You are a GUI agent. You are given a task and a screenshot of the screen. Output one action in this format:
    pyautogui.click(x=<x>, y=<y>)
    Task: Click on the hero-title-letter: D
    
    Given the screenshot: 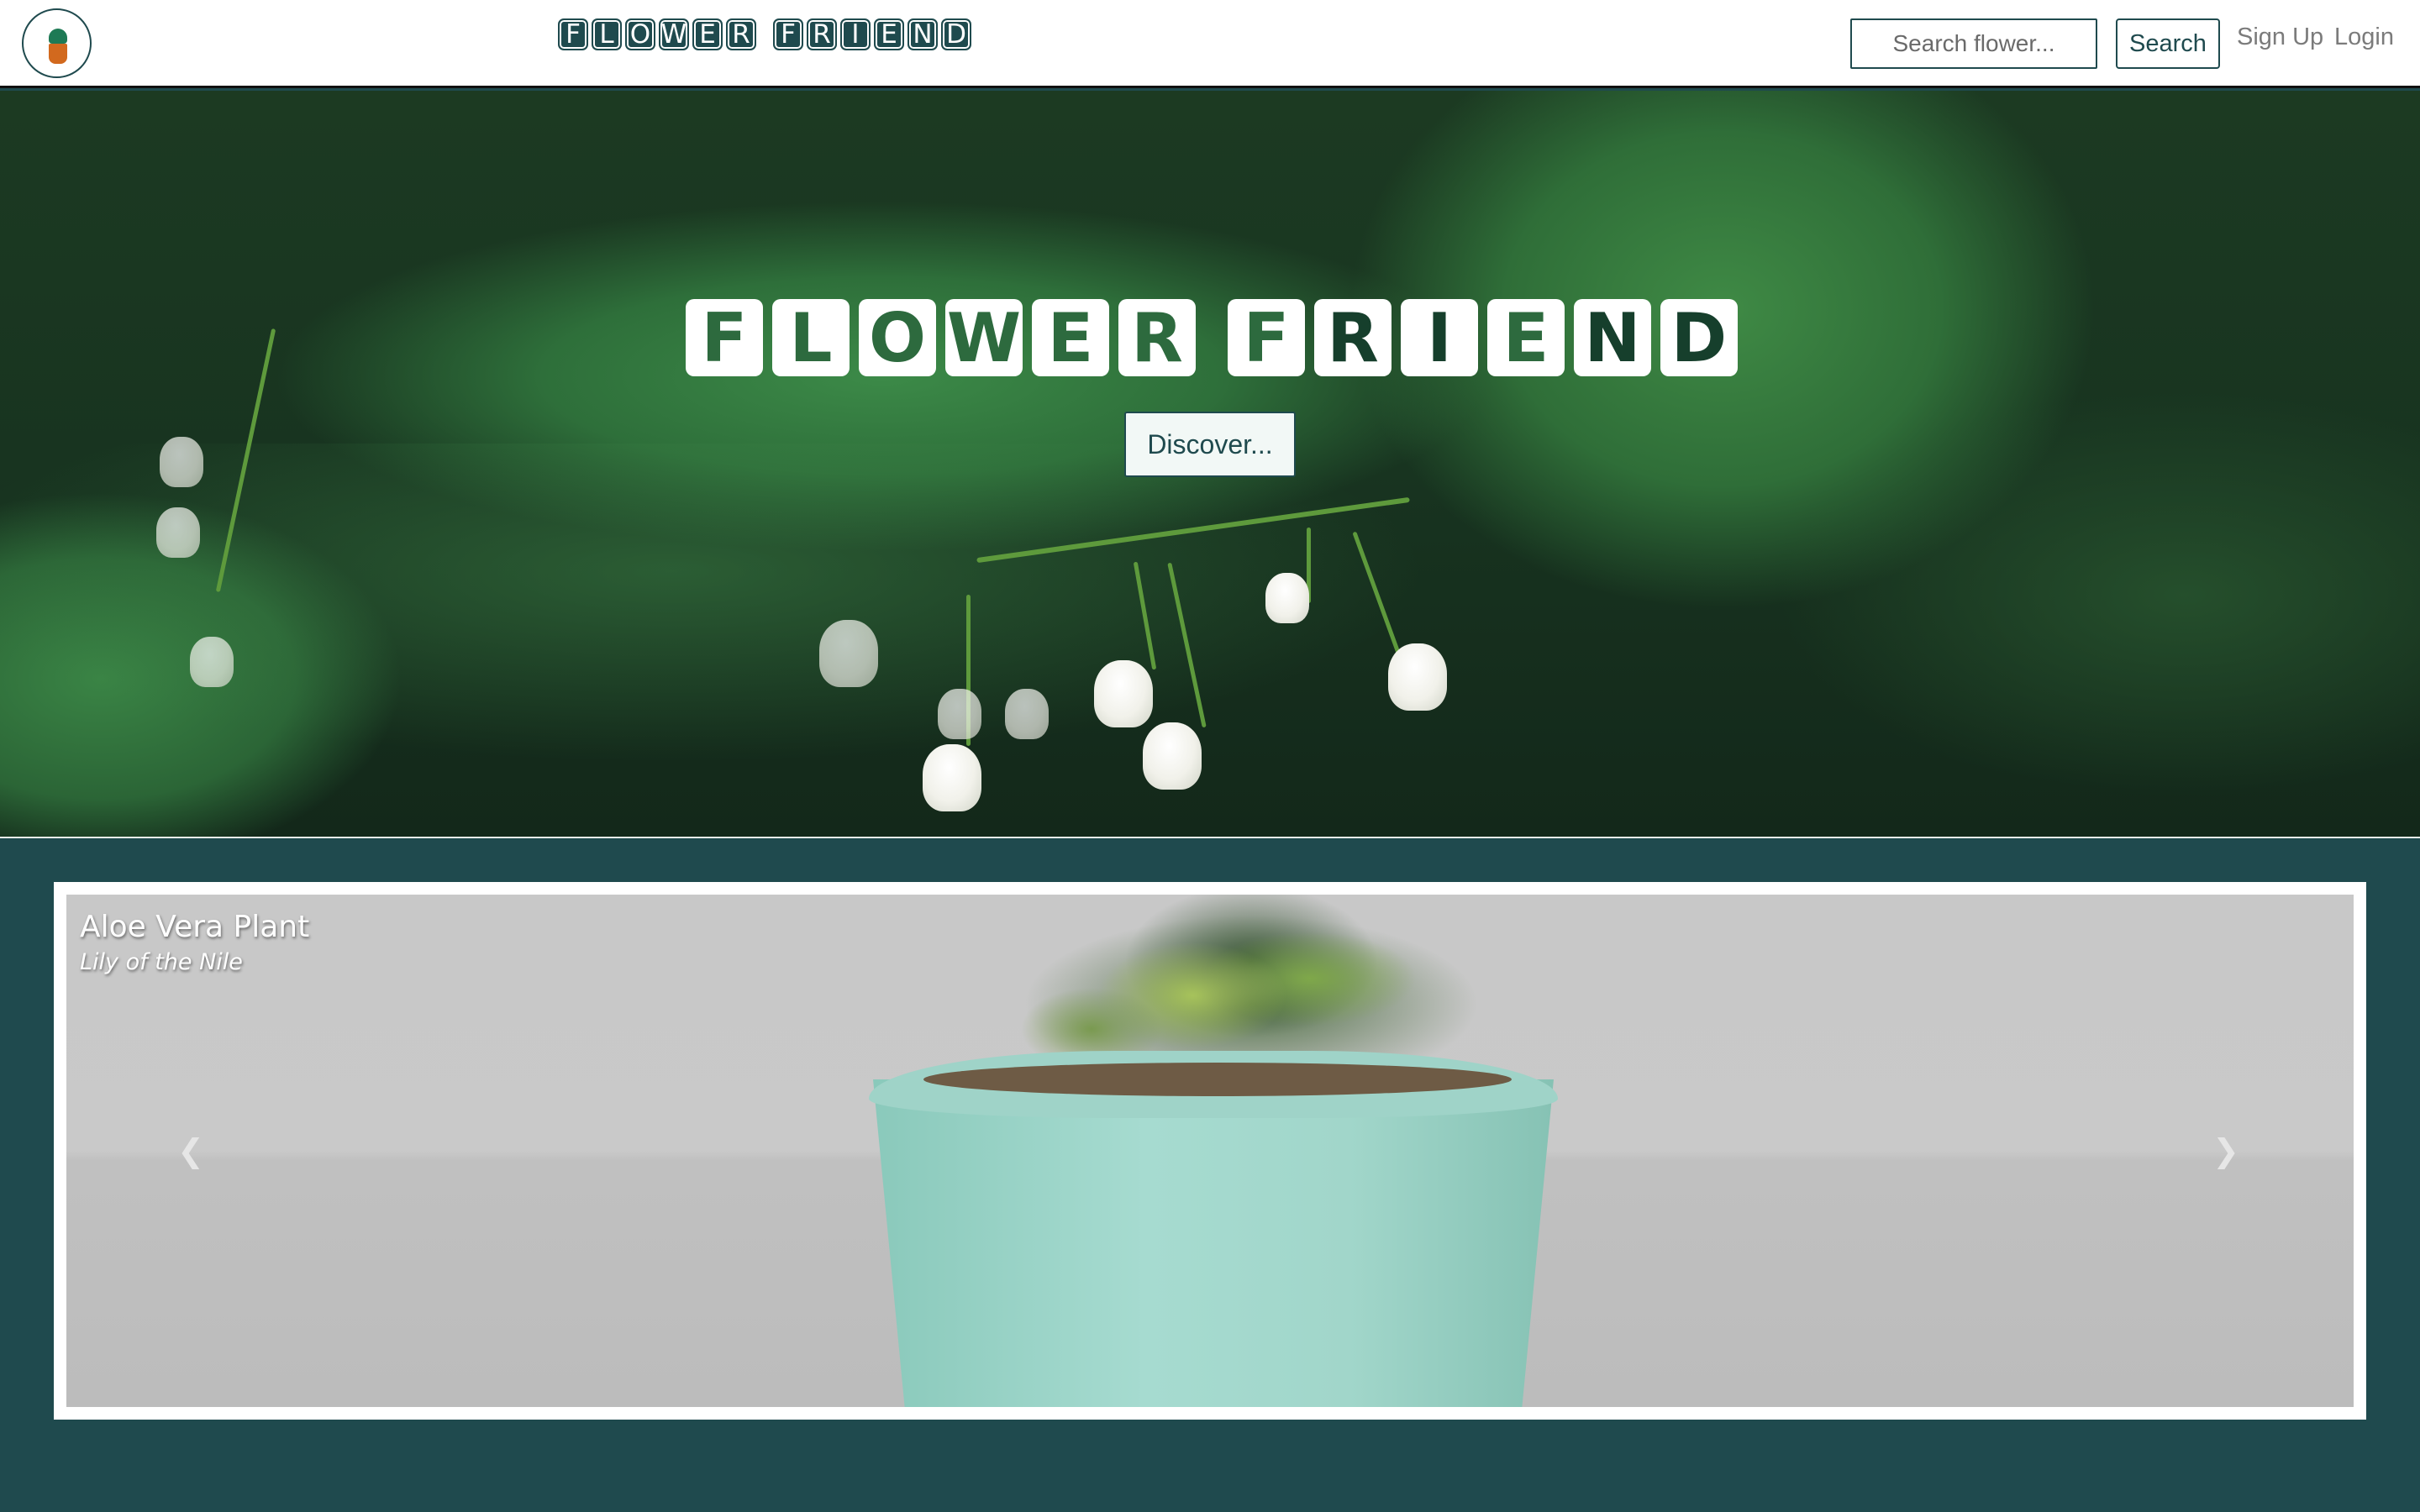 What is the action you would take?
    pyautogui.click(x=1699, y=338)
    